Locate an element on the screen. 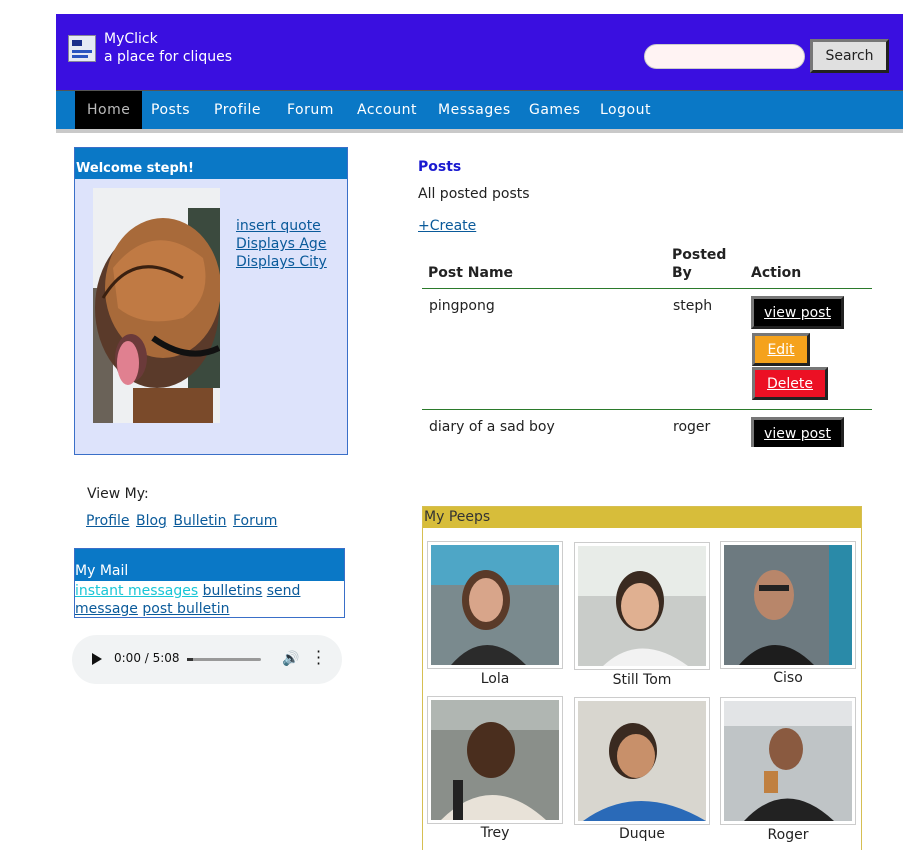 The width and height of the screenshot is (923, 850). posts-subtitle: All posted posts is located at coordinates (474, 194).